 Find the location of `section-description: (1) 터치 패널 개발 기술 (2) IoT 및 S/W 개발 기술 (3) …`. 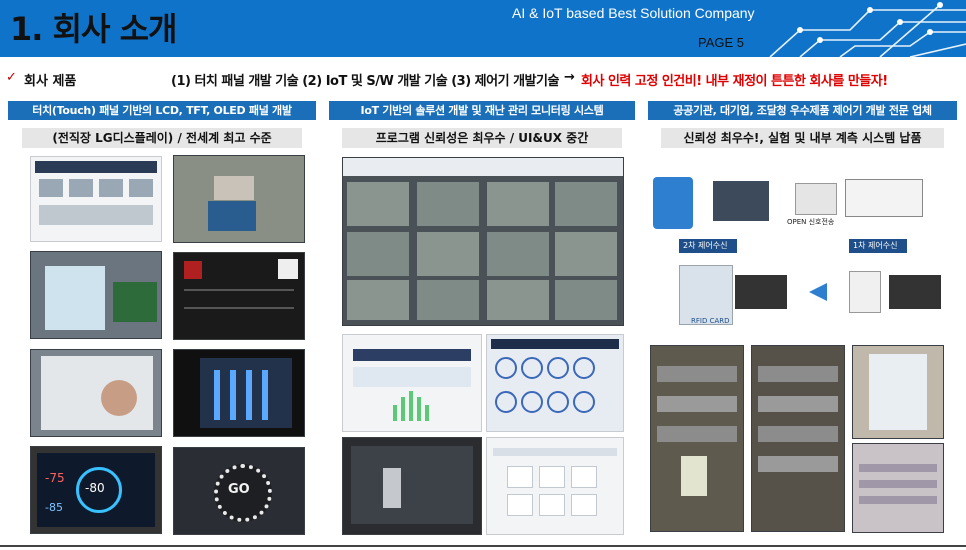

section-description: (1) 터치 패널 개발 기술 (2) IoT 및 S/W 개발 기술 (3) … is located at coordinates (365, 81).